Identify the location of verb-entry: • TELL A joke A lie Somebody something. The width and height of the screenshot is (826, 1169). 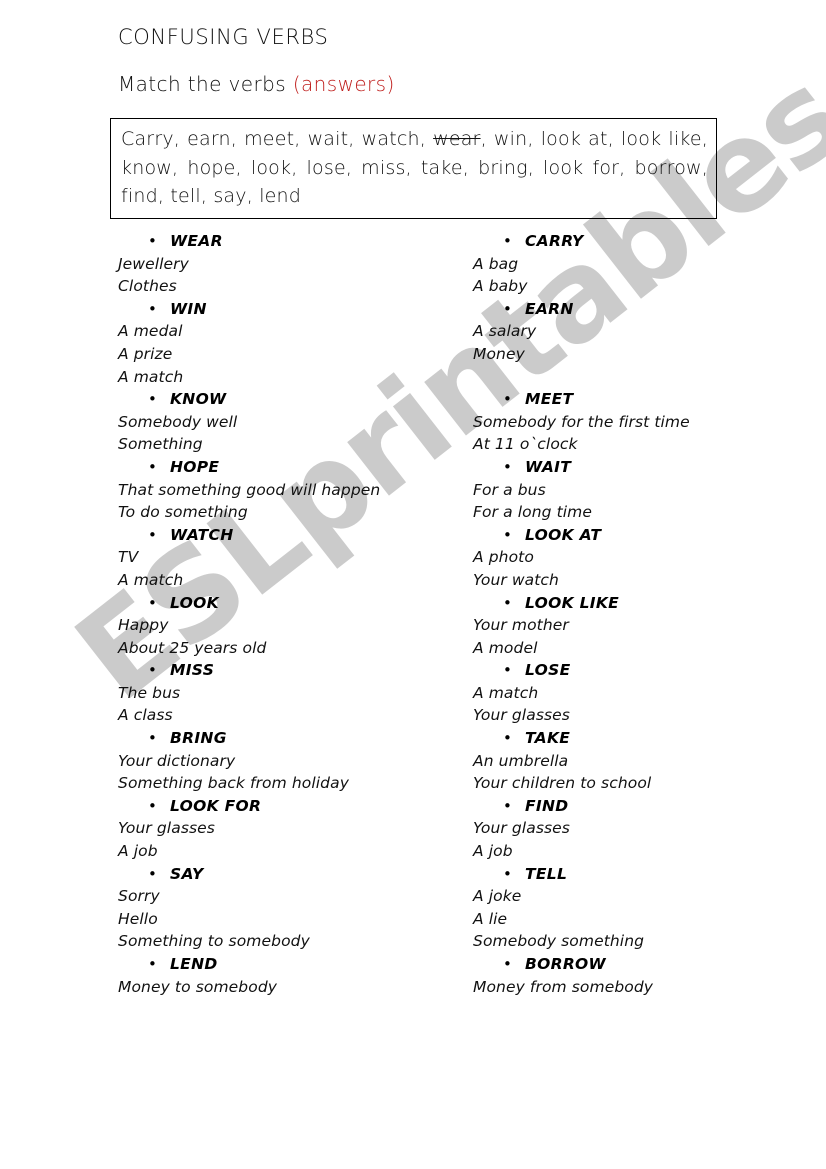
(638, 908).